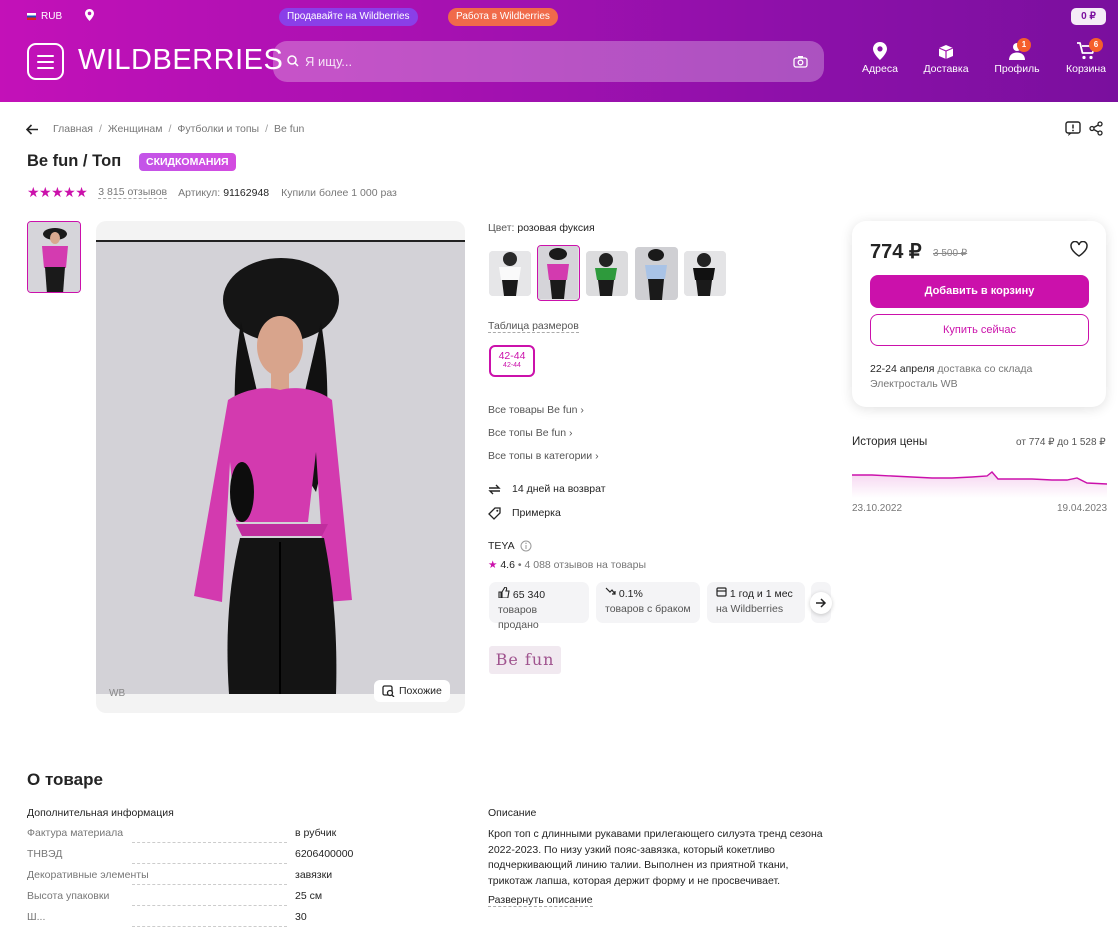 The height and width of the screenshot is (932, 1118). Describe the element at coordinates (512, 813) in the screenshot. I see `description-title: Описание` at that location.